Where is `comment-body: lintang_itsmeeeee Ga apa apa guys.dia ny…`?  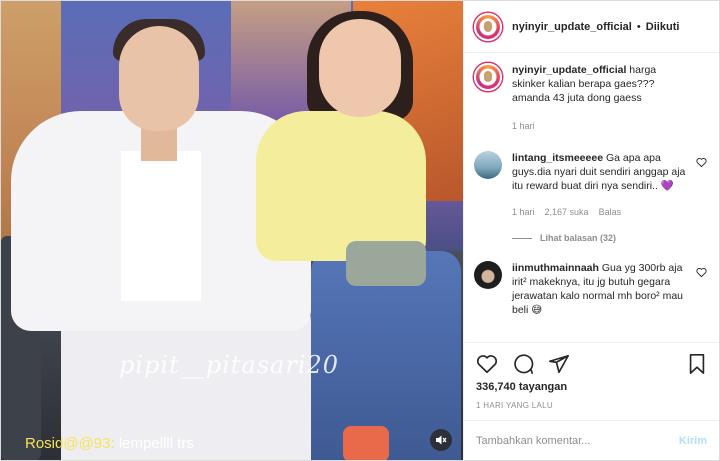
comment-body: lintang_itsmeeeee Ga apa apa guys.dia ny… is located at coordinates (599, 185).